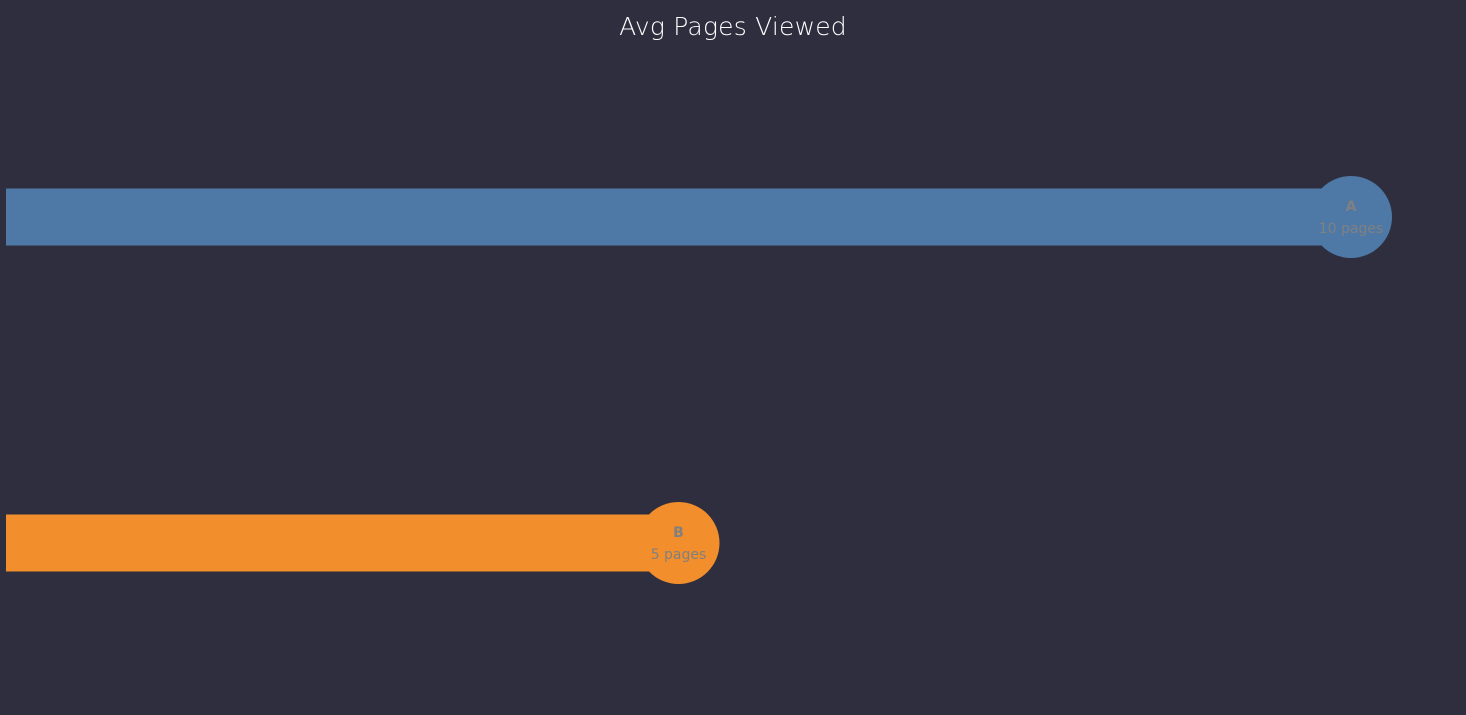 Image resolution: width=1466 pixels, height=715 pixels. I want to click on value-label-a: 10 pages, so click(1351, 229).